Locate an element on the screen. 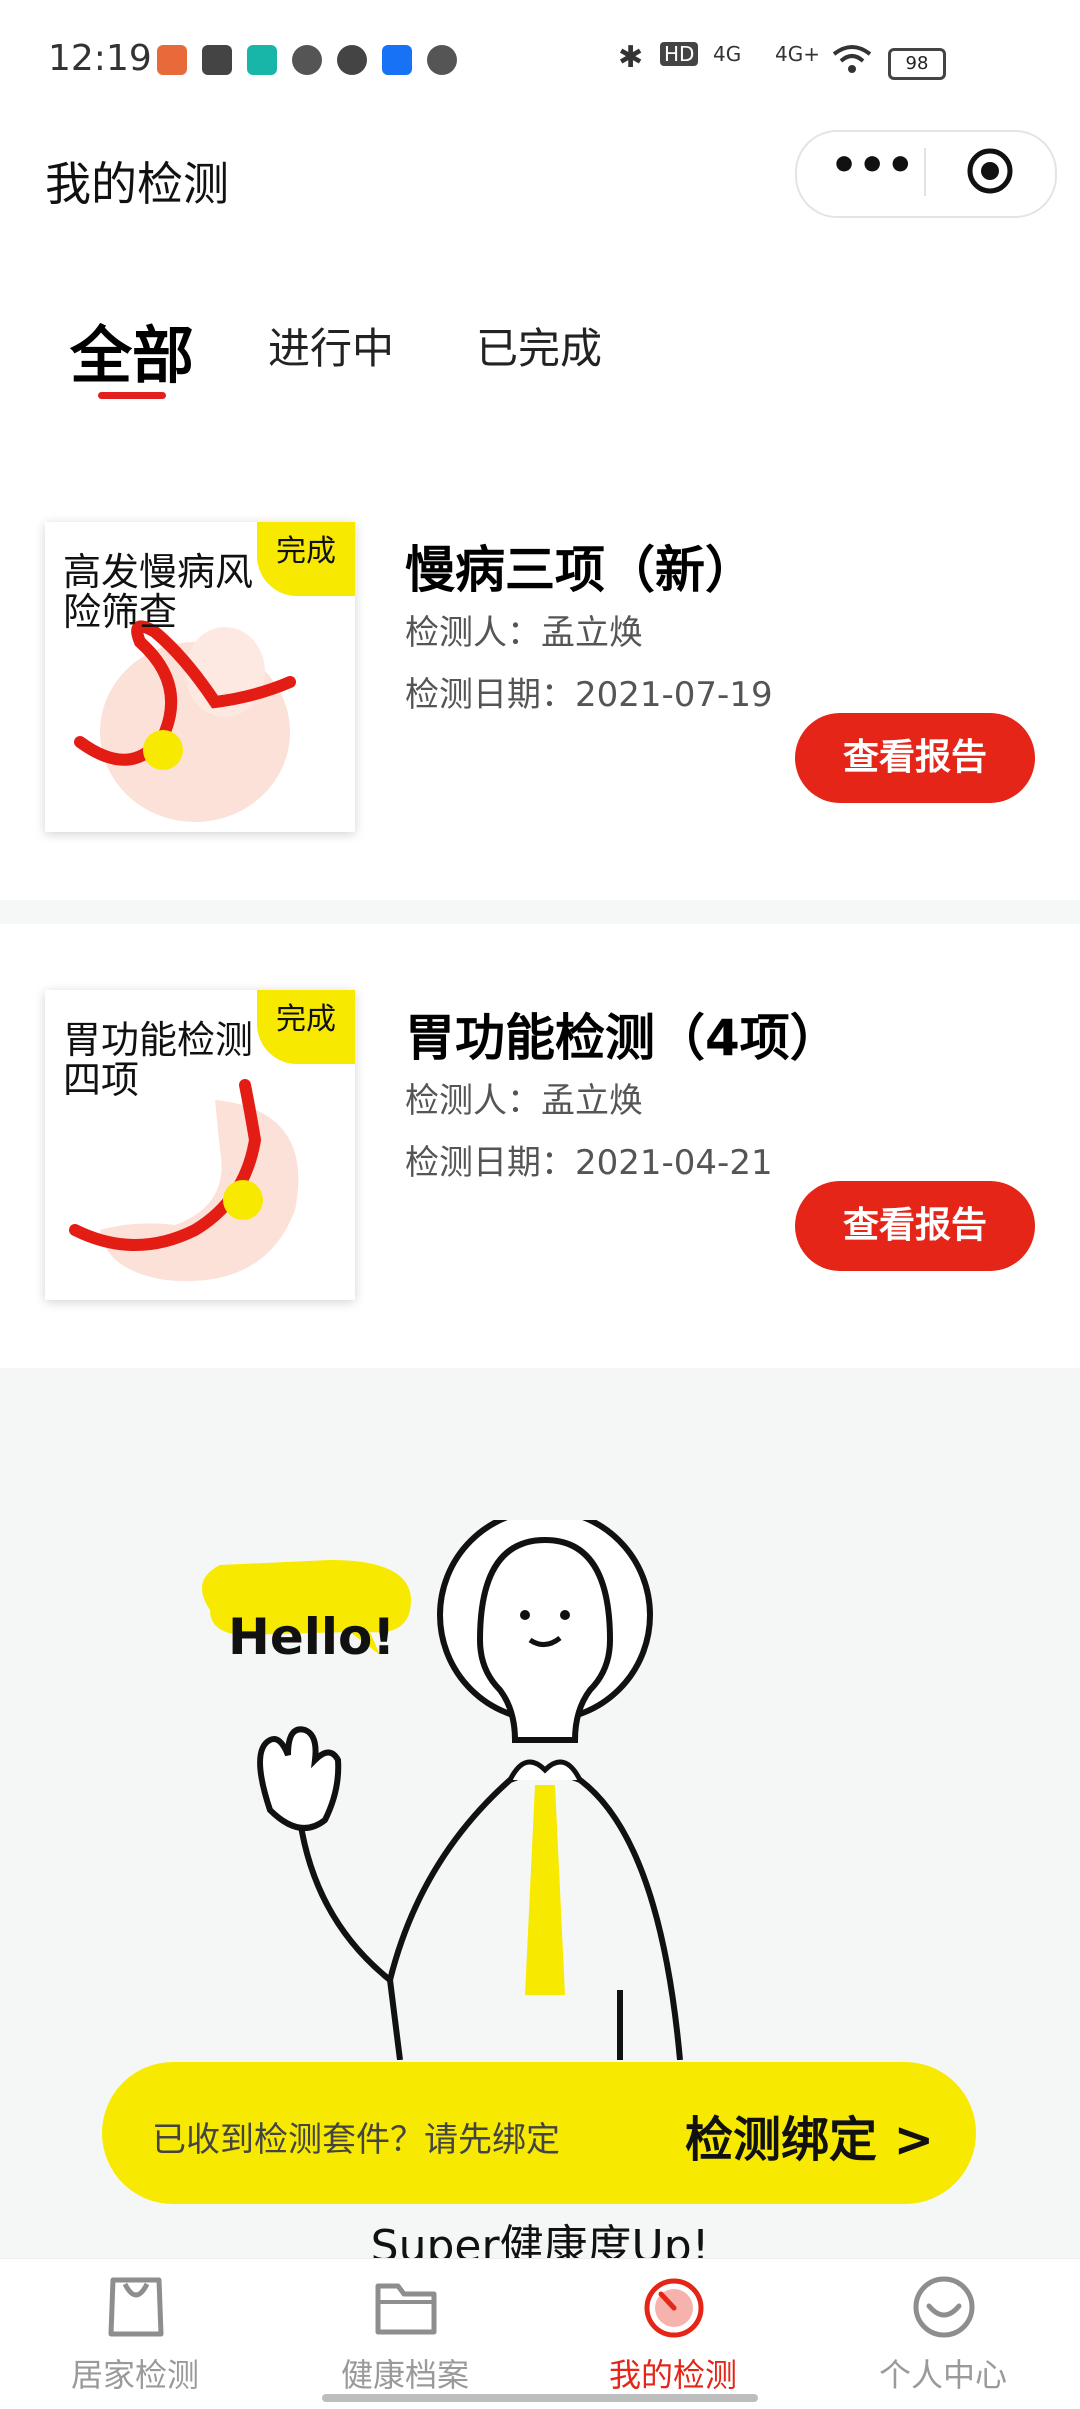 The height and width of the screenshot is (2409, 1080). test-date: 检测日期：2021-07-19 is located at coordinates (589, 695).